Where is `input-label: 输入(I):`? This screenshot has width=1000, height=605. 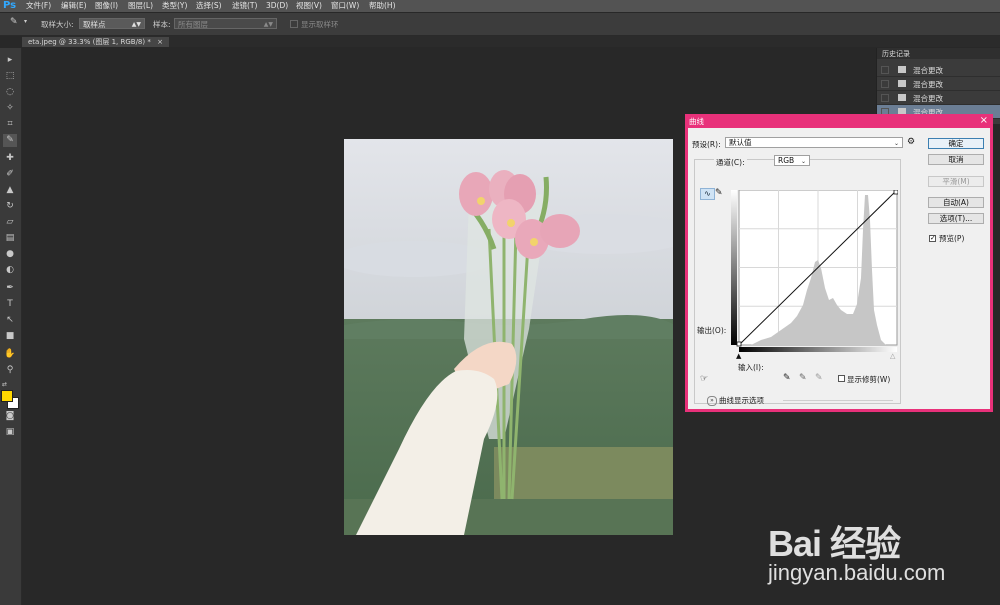 input-label: 输入(I): is located at coordinates (751, 367).